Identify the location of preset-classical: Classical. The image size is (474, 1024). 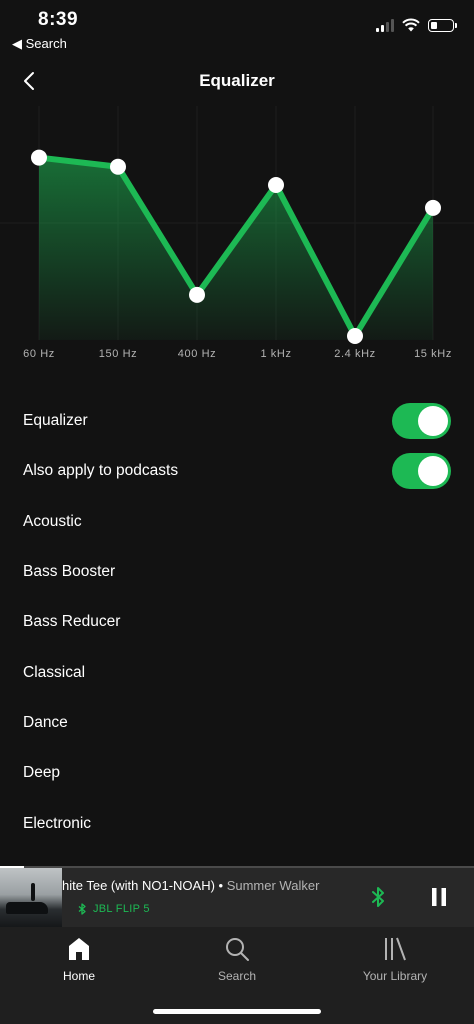
(237, 672).